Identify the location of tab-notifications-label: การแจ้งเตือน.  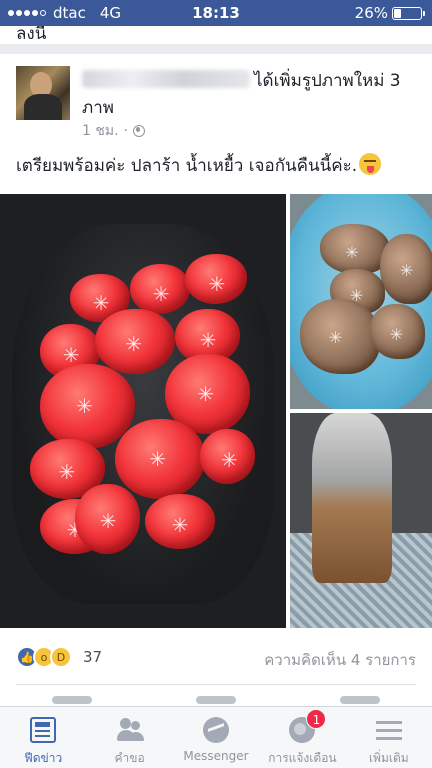
(302, 758).